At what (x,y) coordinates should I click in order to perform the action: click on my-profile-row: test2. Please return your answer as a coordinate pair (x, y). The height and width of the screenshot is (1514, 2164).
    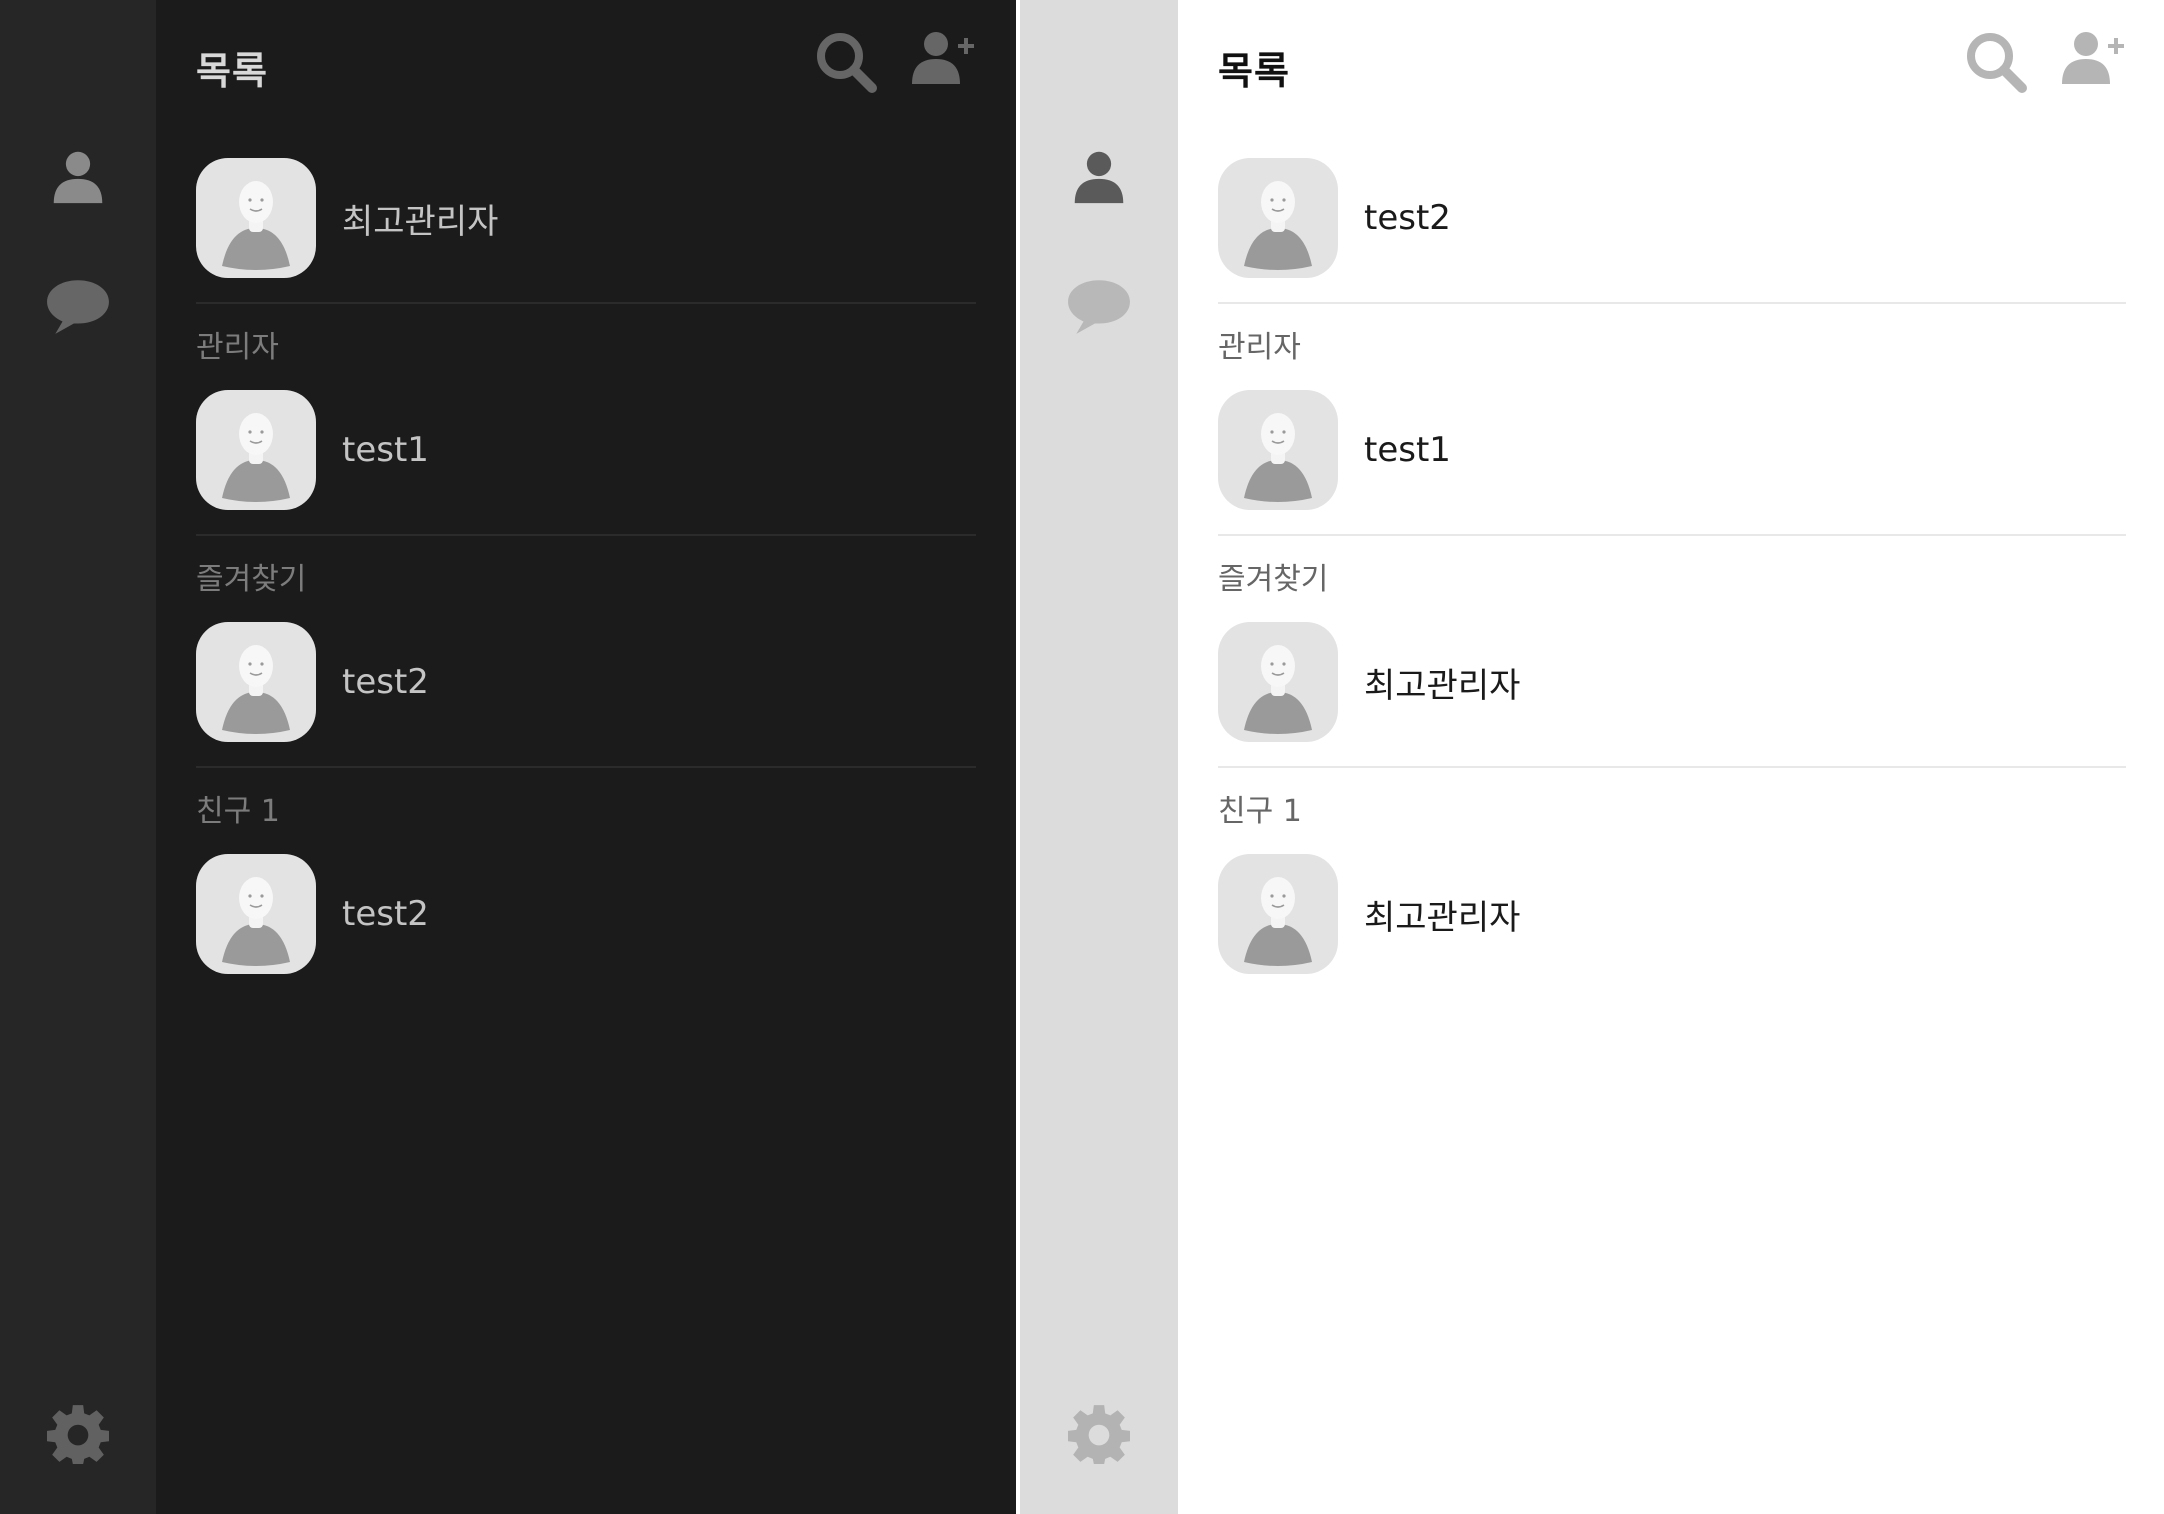
    Looking at the image, I should click on (1672, 218).